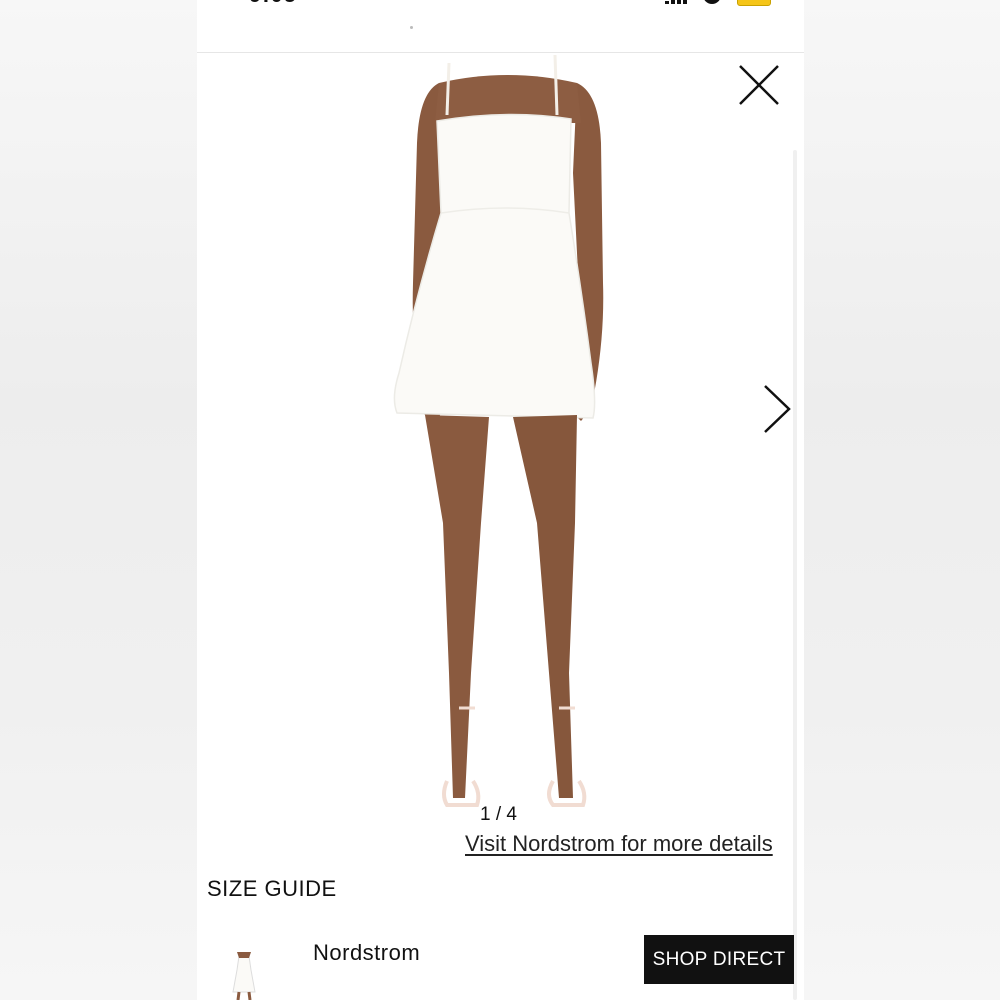 The width and height of the screenshot is (1000, 1000). I want to click on scrollbar, so click(795, 575).